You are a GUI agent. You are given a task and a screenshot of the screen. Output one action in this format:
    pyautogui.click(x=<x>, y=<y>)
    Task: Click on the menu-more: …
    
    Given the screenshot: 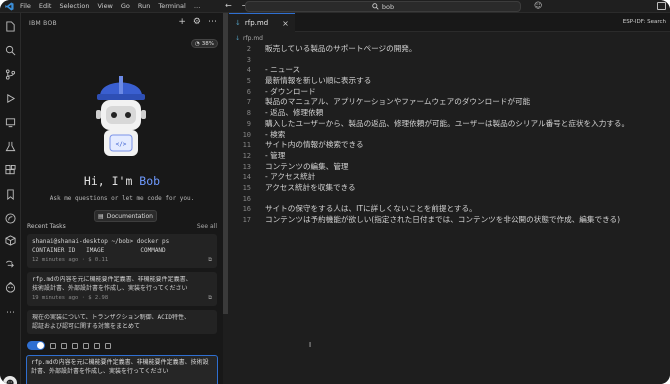 What is the action you would take?
    pyautogui.click(x=197, y=6)
    